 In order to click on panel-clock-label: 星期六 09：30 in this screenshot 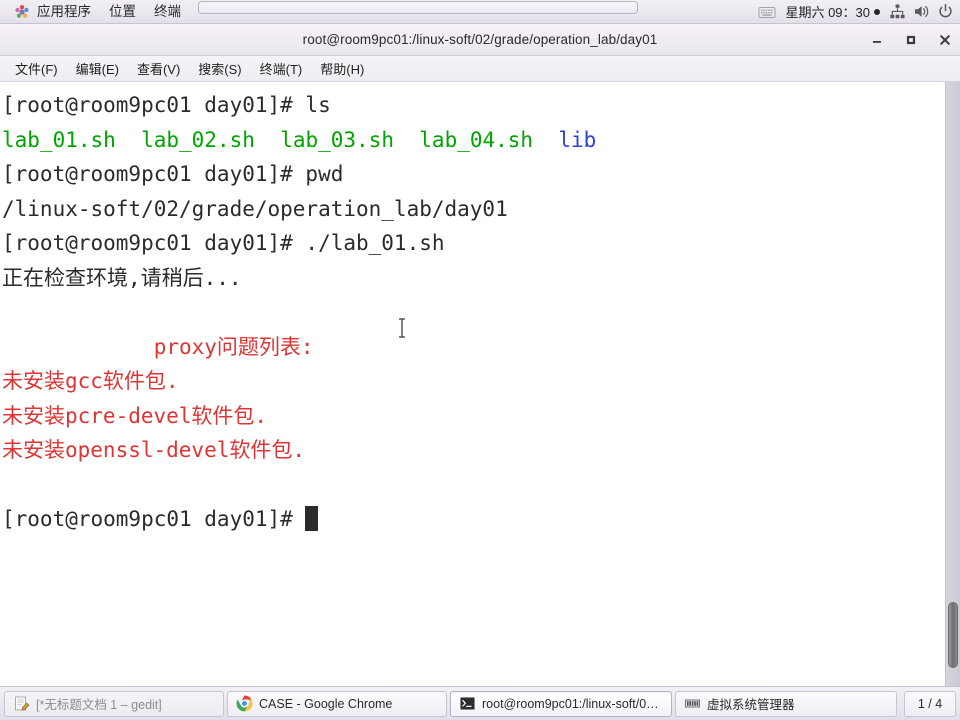, I will do `click(827, 12)`.